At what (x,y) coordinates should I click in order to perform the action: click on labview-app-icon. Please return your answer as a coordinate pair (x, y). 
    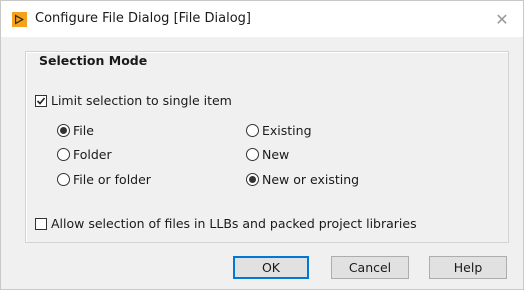
    Looking at the image, I should click on (19, 19).